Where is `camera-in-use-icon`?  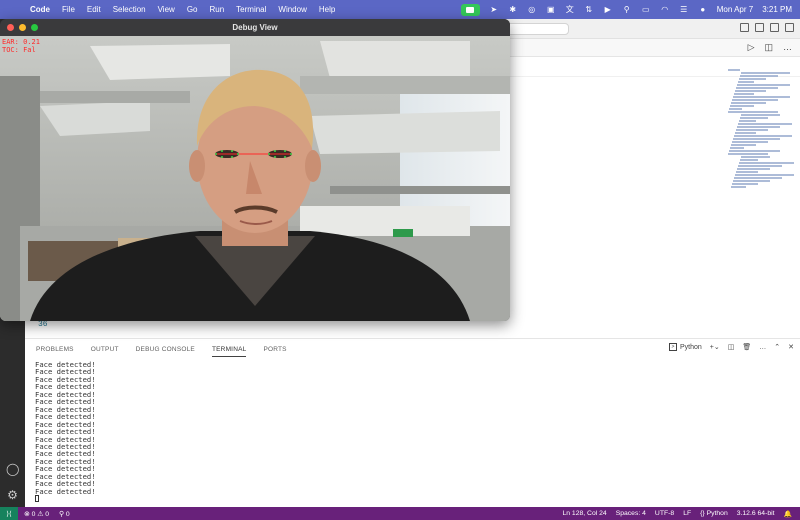 camera-in-use-icon is located at coordinates (470, 9).